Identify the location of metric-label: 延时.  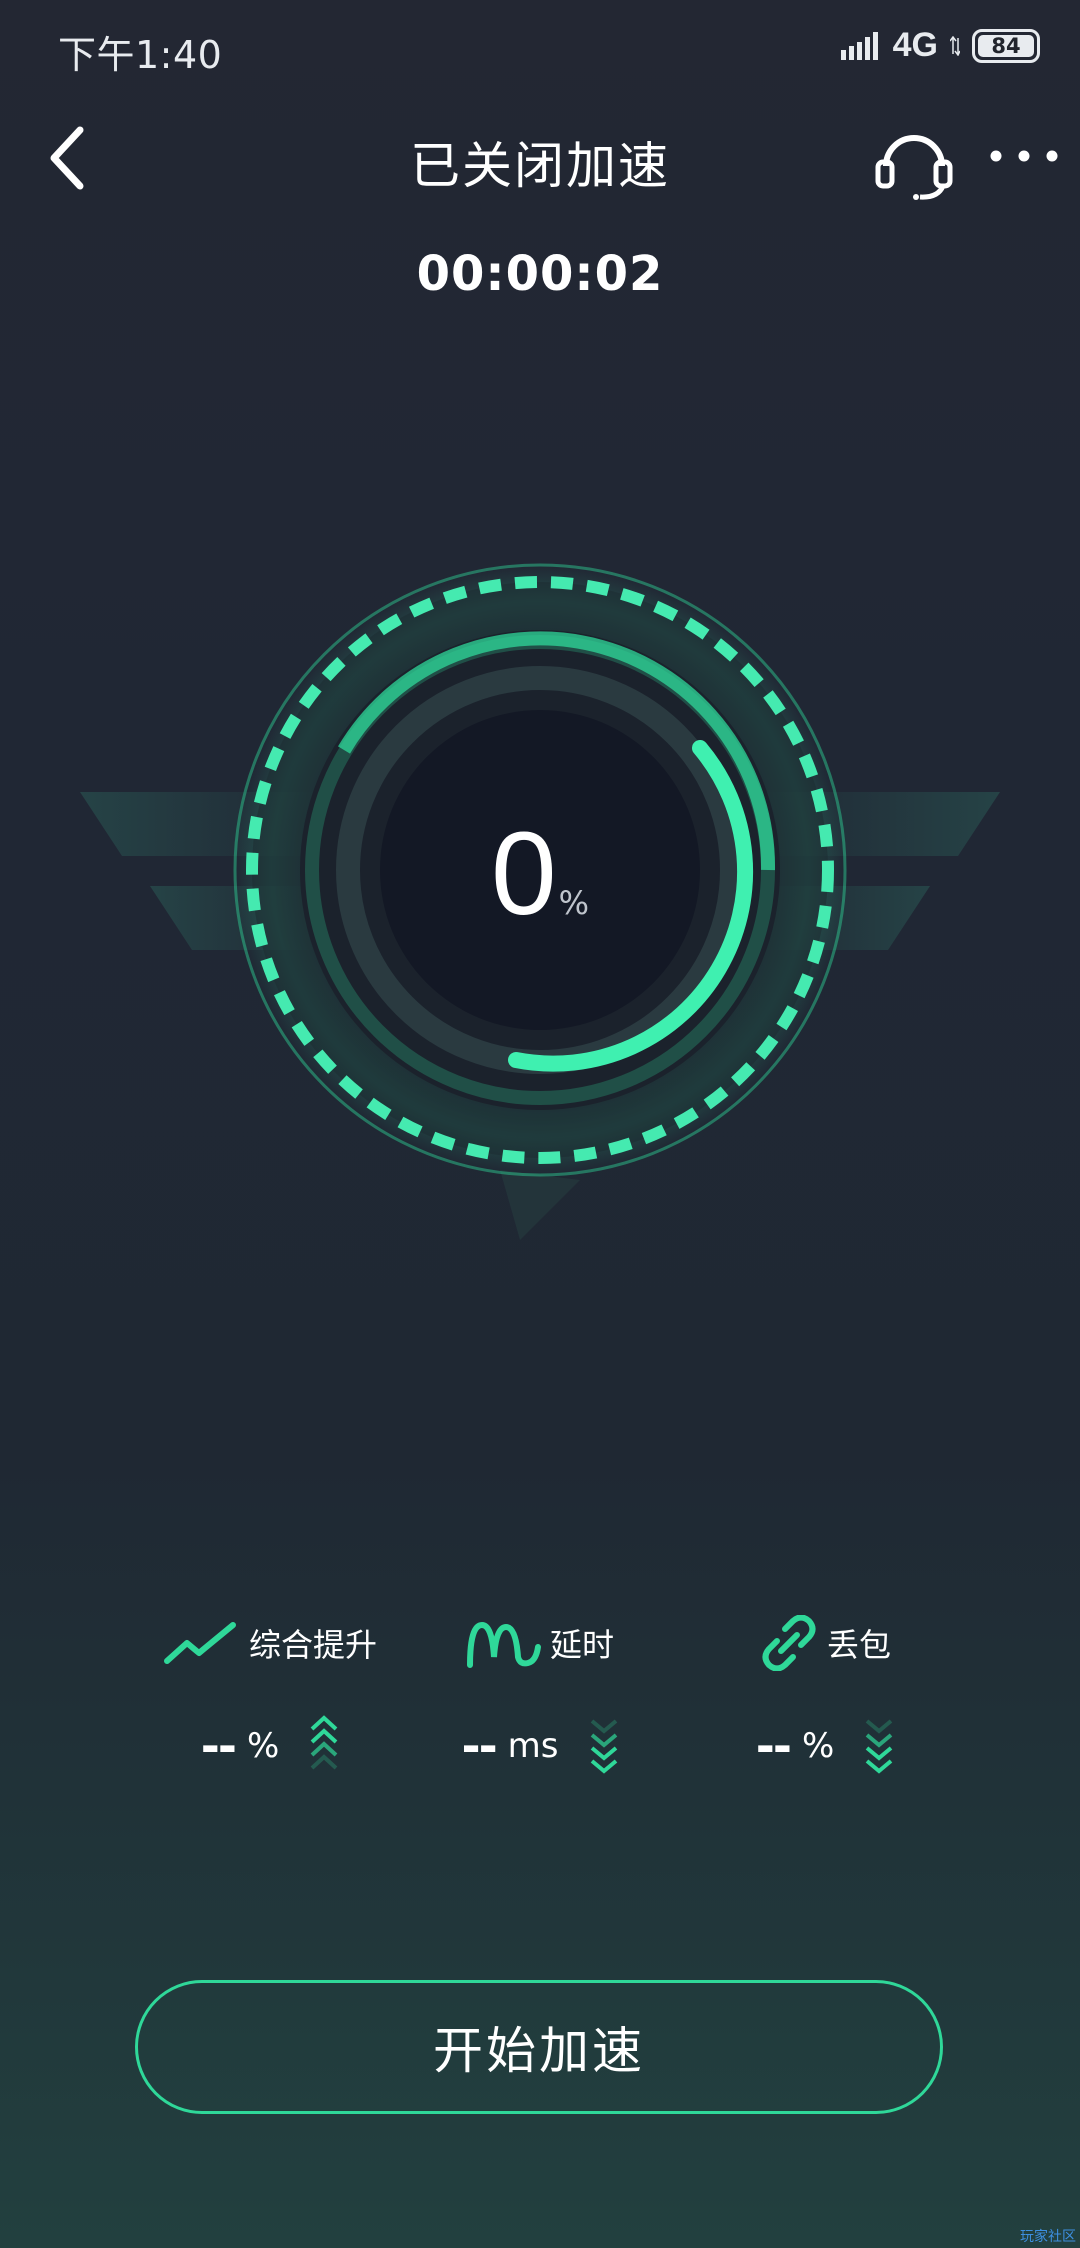
(581, 1645).